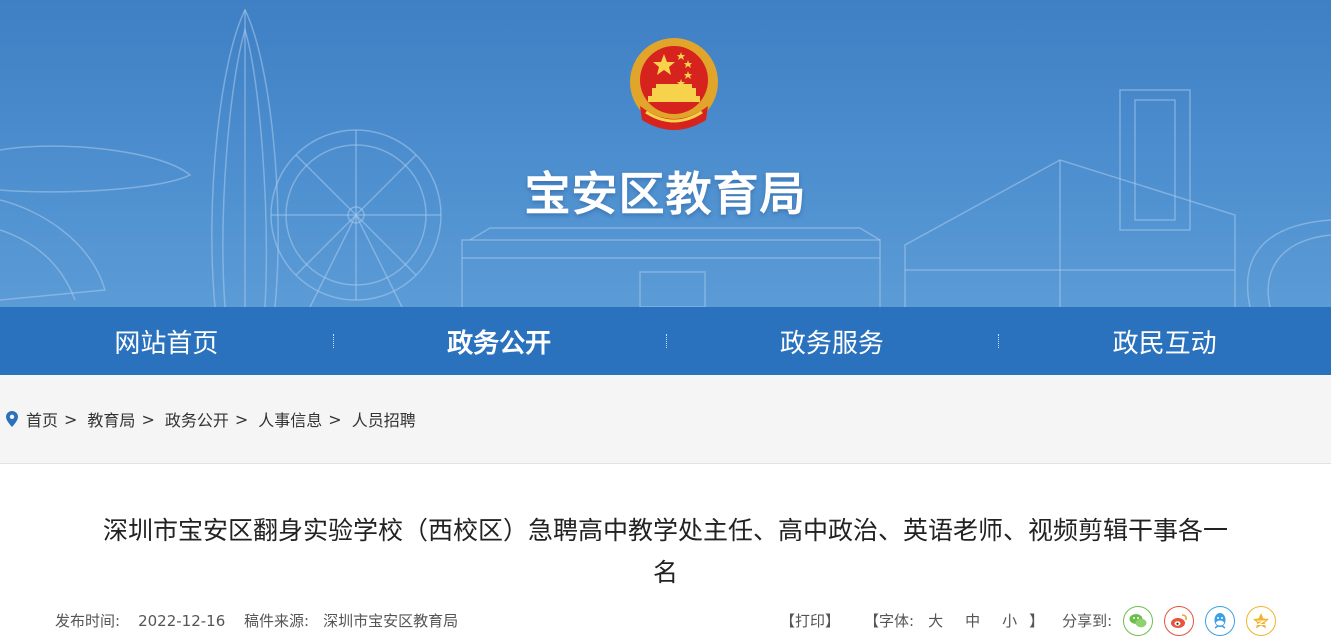 The width and height of the screenshot is (1331, 637). I want to click on breadcrumb-education-bureau: 教育局, so click(111, 419).